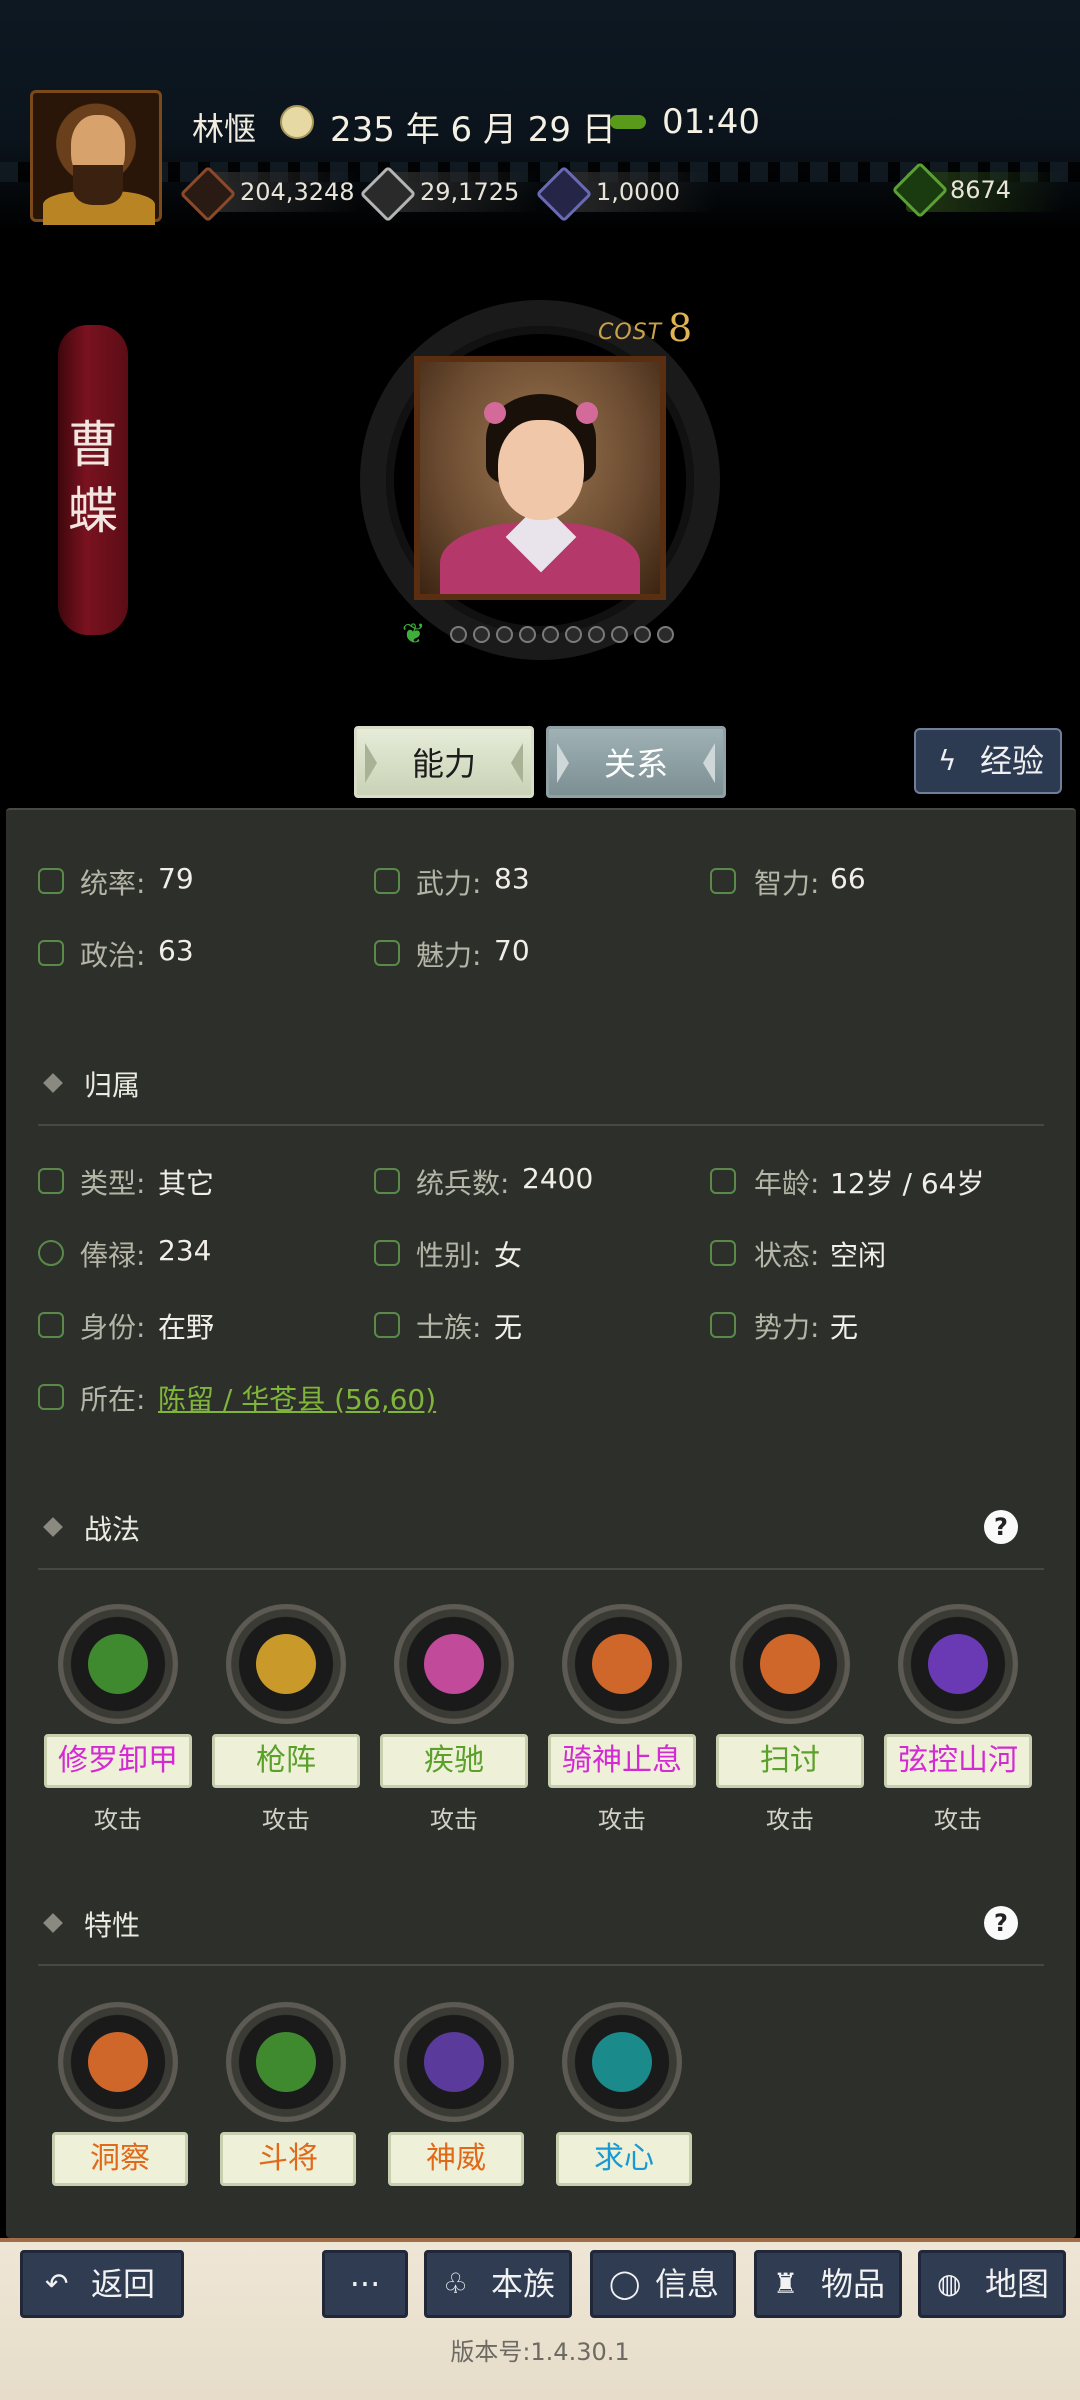 The height and width of the screenshot is (2400, 1080). Describe the element at coordinates (992, 2284) in the screenshot. I see `map-button: ◍ 地图` at that location.